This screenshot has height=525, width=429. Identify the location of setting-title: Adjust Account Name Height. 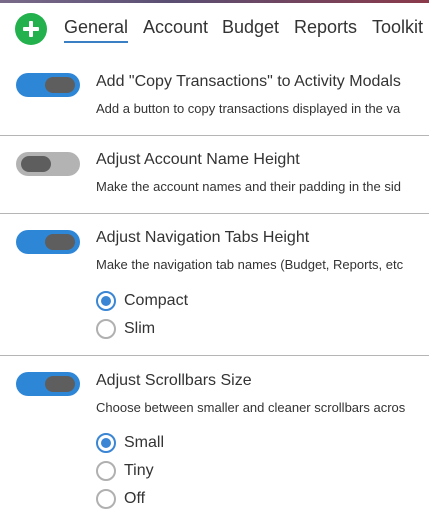
(198, 159).